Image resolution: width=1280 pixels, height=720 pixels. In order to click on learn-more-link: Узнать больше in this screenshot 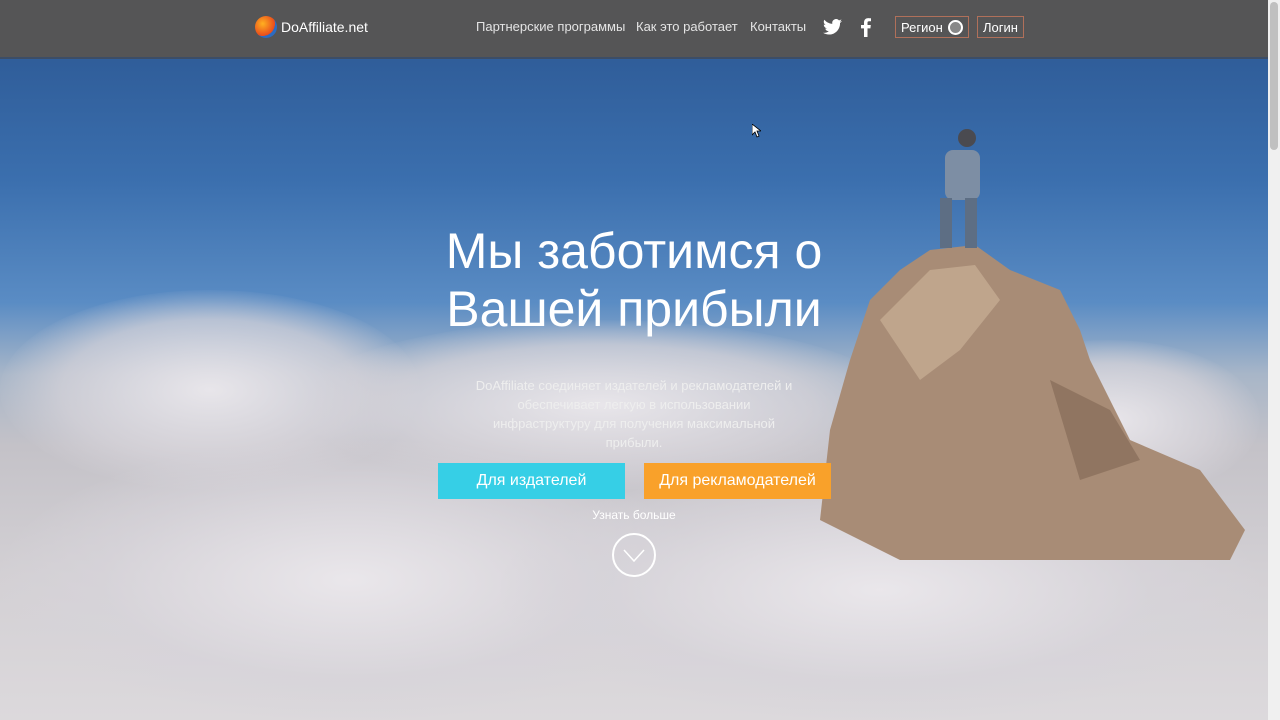, I will do `click(634, 515)`.